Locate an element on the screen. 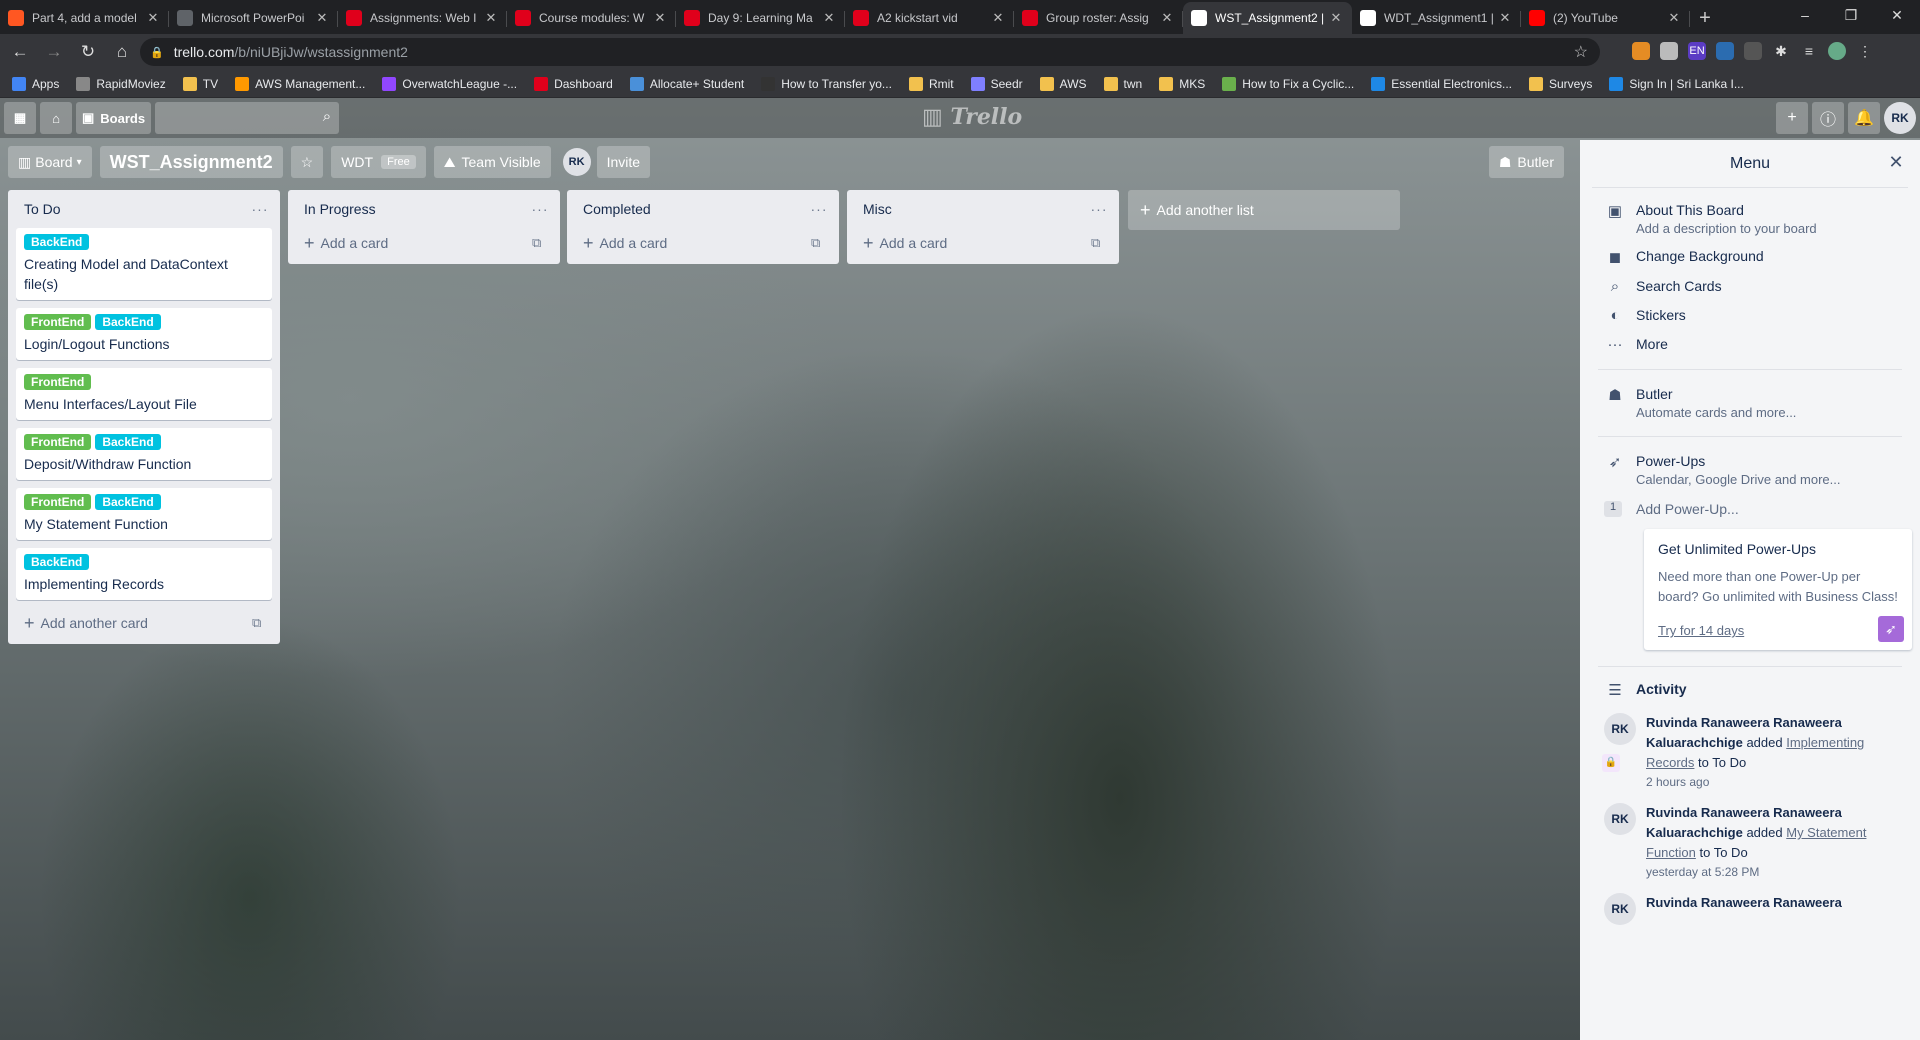  list-title: In Progress is located at coordinates (416, 209).